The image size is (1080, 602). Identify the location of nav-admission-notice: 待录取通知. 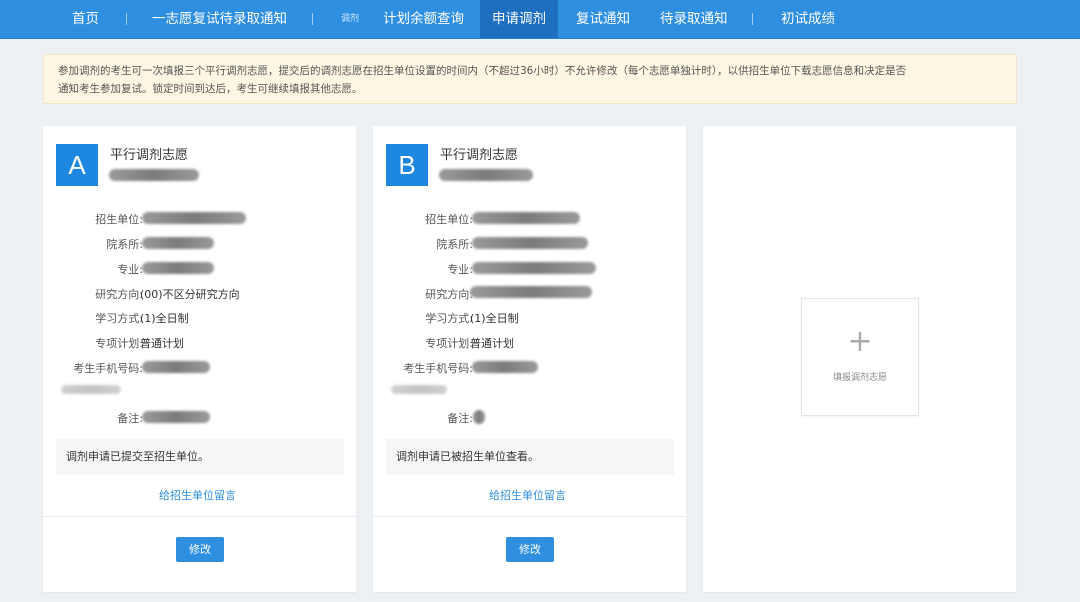
(694, 19).